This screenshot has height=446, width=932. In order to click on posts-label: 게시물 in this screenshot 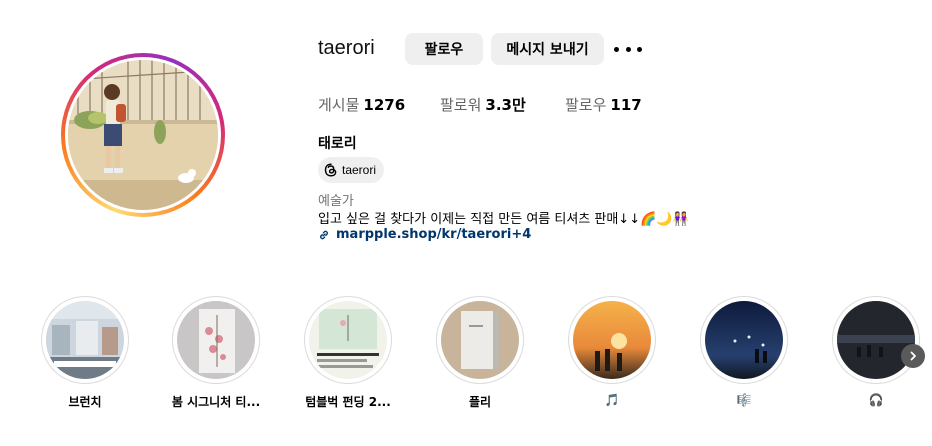, I will do `click(339, 105)`.